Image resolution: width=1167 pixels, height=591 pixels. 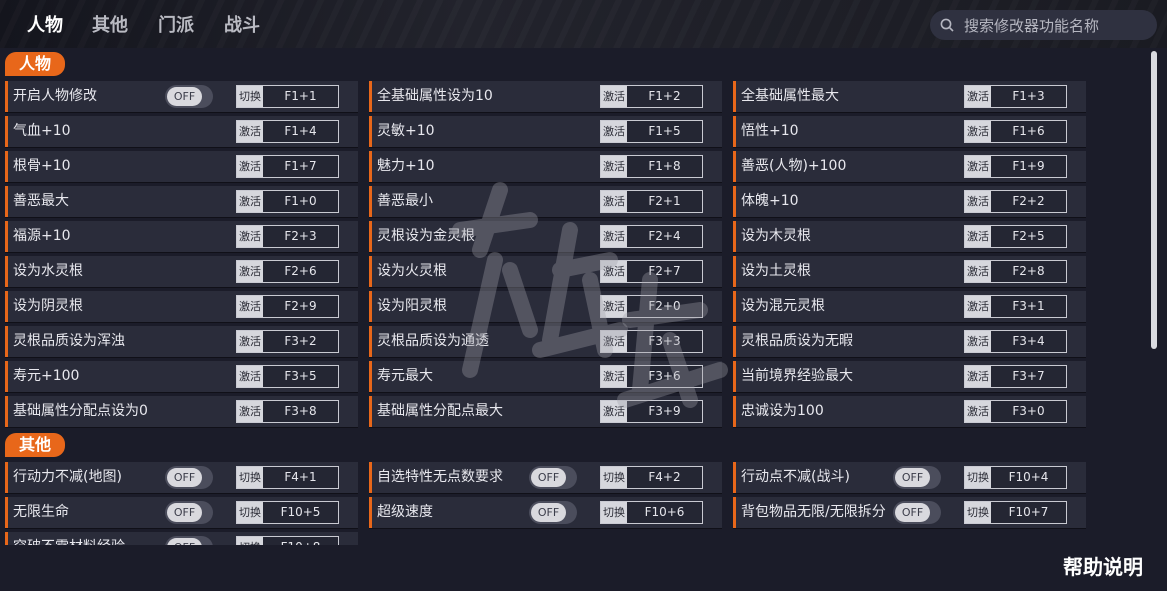 What do you see at coordinates (67, 477) in the screenshot?
I see `cheat-label: 行动力不减(地图)` at bounding box center [67, 477].